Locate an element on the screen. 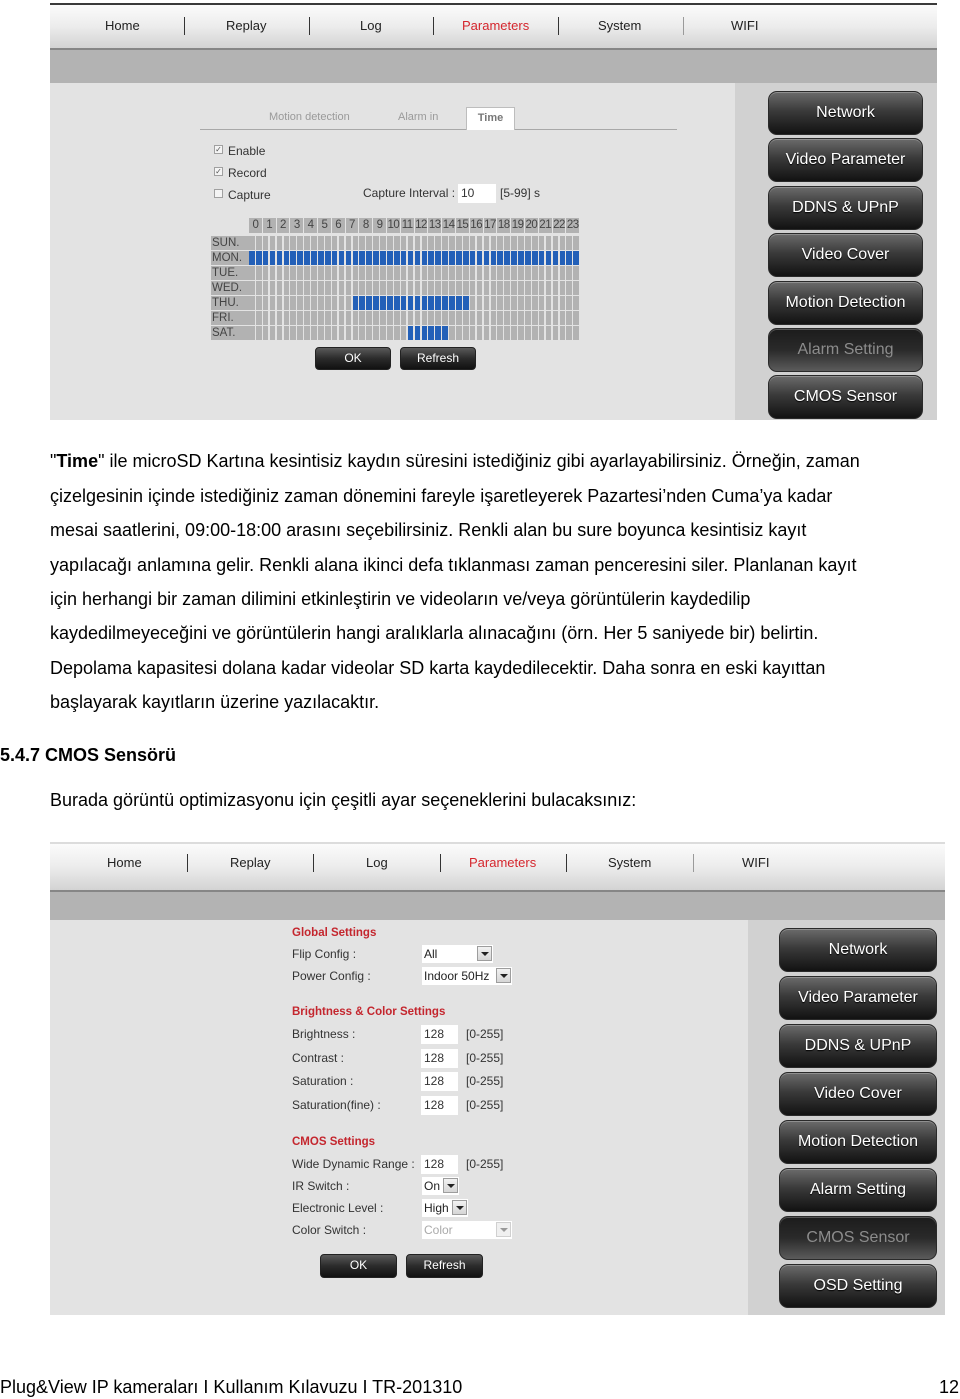 The image size is (960, 1399). nav-wifi: WIFI is located at coordinates (744, 25).